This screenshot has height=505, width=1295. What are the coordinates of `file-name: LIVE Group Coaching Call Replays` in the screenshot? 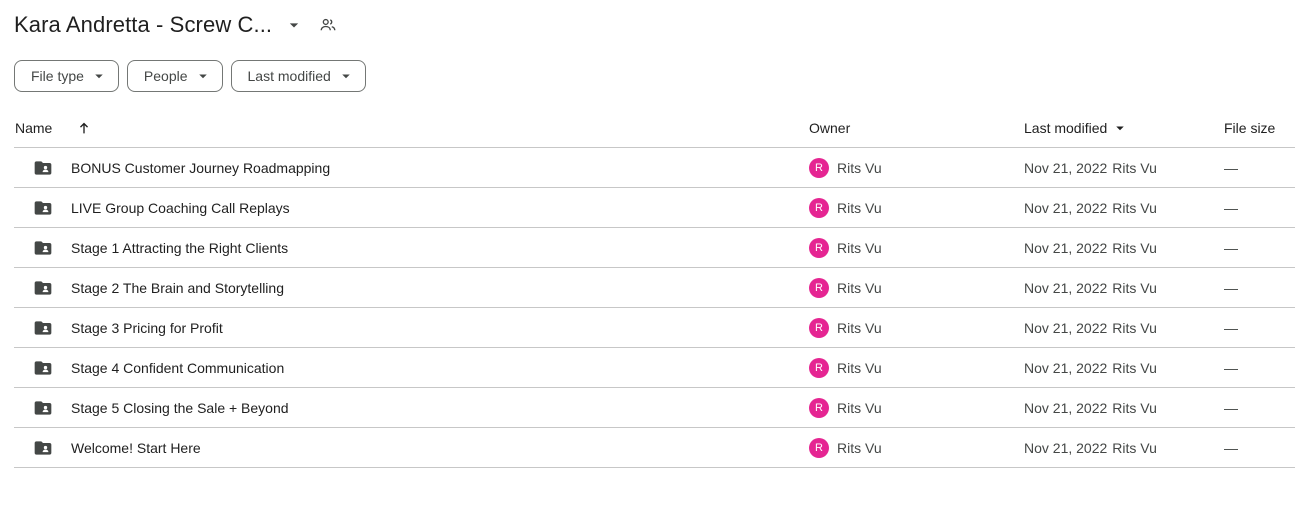 It's located at (180, 208).